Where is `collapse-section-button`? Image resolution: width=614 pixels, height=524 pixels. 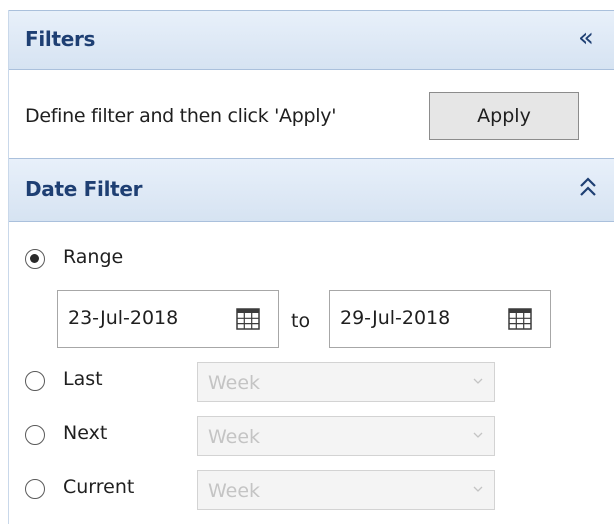
collapse-section-button is located at coordinates (588, 188).